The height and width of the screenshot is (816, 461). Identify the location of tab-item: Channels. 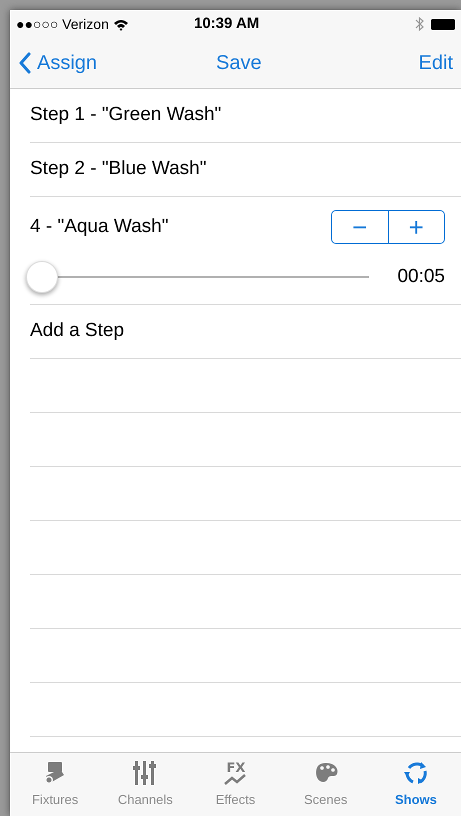
(145, 784).